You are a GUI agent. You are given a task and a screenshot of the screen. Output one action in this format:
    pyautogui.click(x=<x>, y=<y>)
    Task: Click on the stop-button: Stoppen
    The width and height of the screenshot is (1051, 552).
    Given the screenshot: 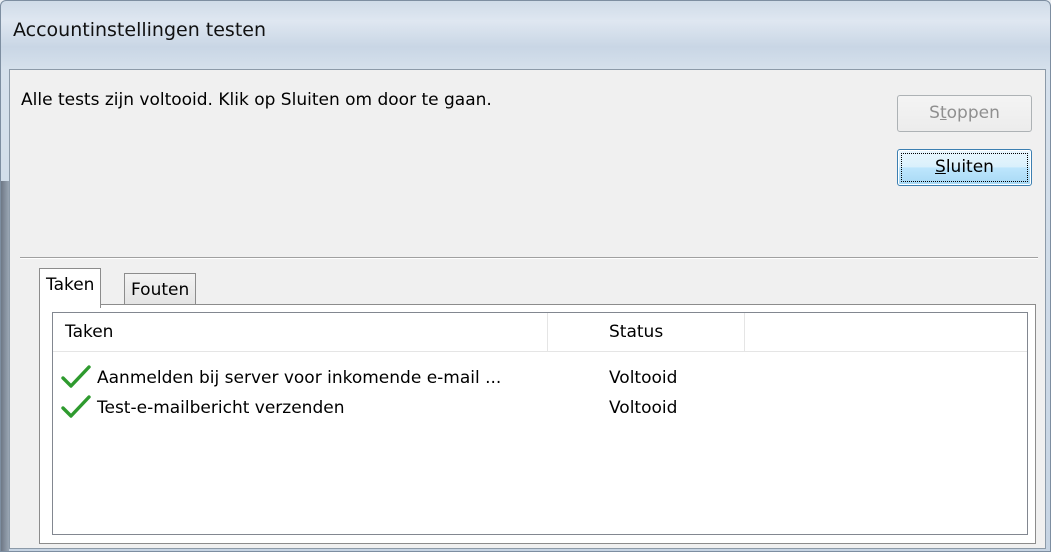 What is the action you would take?
    pyautogui.click(x=964, y=113)
    